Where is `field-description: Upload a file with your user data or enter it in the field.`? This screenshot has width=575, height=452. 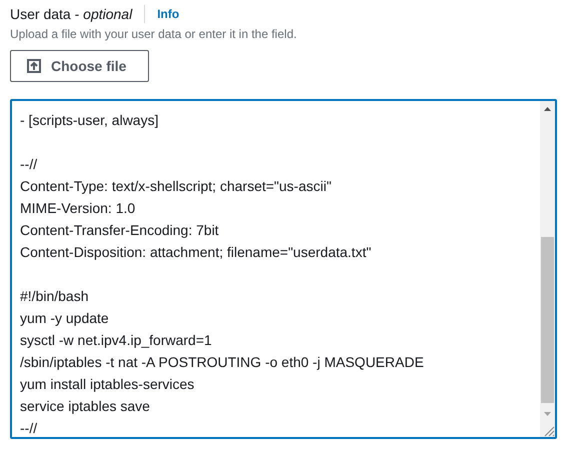
field-description: Upload a file with your user data or enter it in the field. is located at coordinates (154, 34).